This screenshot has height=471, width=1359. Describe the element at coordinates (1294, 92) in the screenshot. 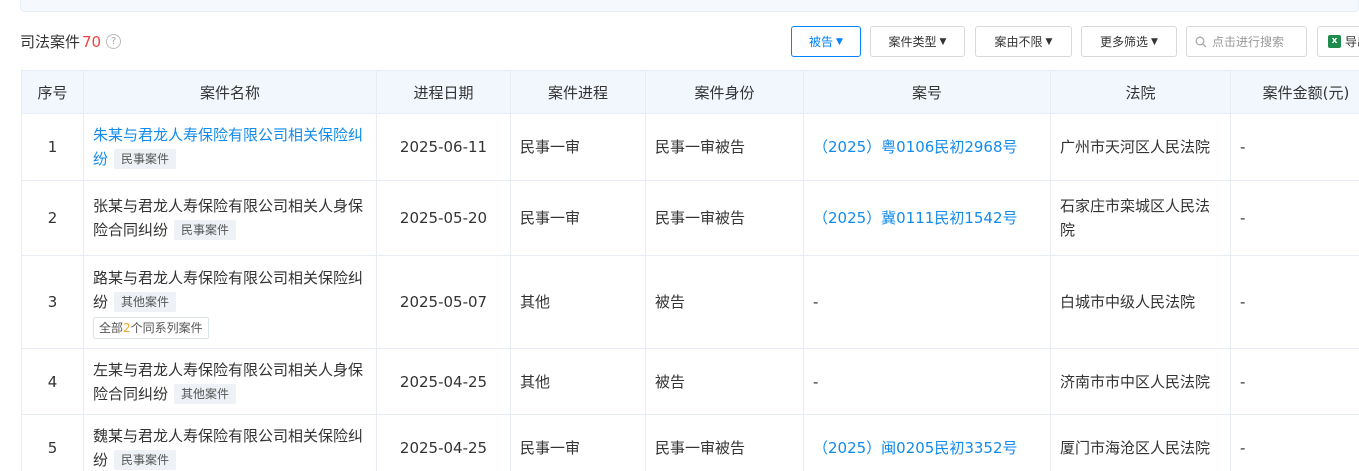

I see `column-header-amount: 案件金额(元)` at that location.